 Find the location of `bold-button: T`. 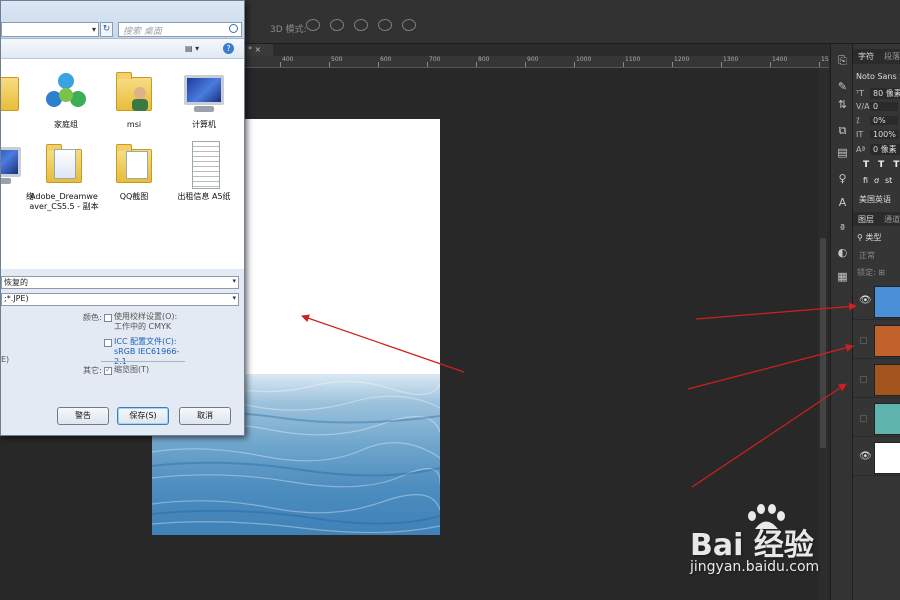

bold-button: T is located at coordinates (866, 165).